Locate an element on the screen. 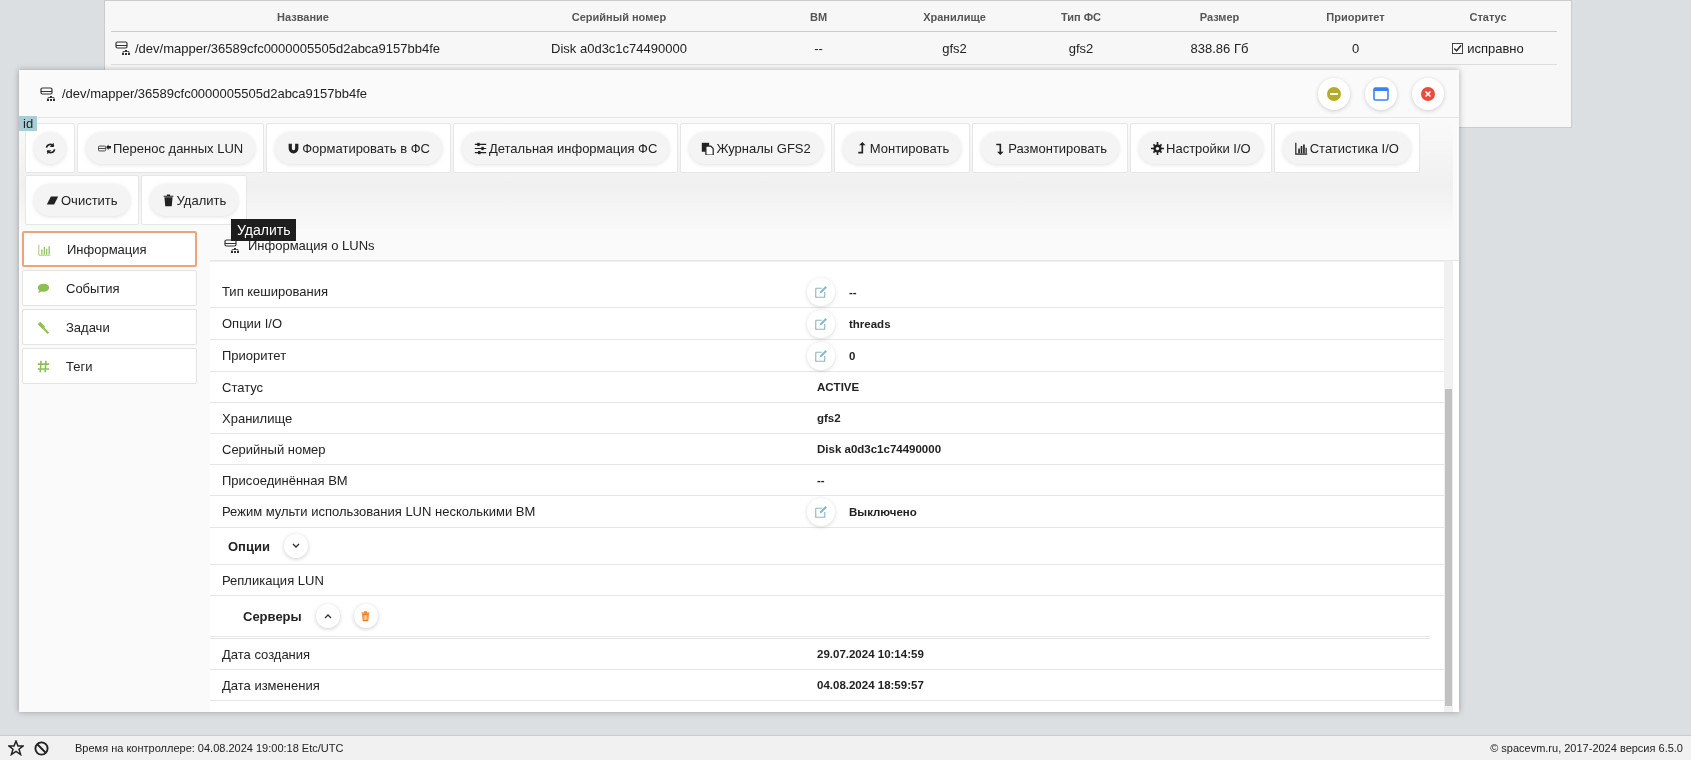  controller-time: Время на контроллере: 04.08.2024 19:00:18 Etc/UTC is located at coordinates (210, 748).